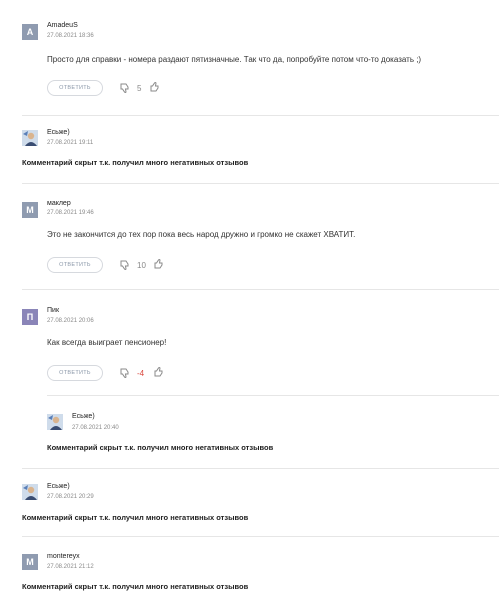 This screenshot has height=600, width=499. What do you see at coordinates (30, 317) in the screenshot?
I see `avatar: П` at bounding box center [30, 317].